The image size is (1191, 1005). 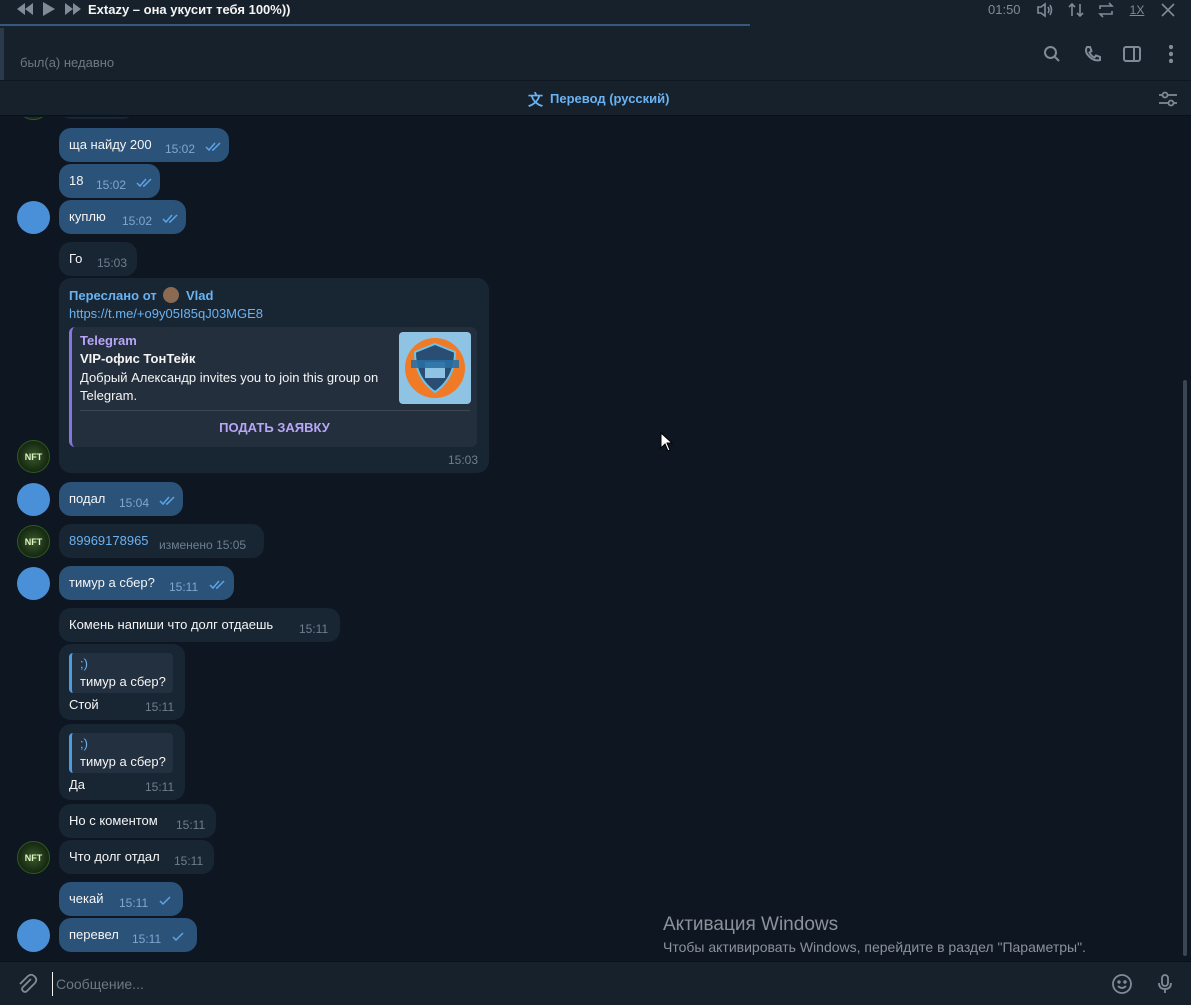 I want to click on activation-watermark-title: Активация Windows, so click(x=751, y=924).